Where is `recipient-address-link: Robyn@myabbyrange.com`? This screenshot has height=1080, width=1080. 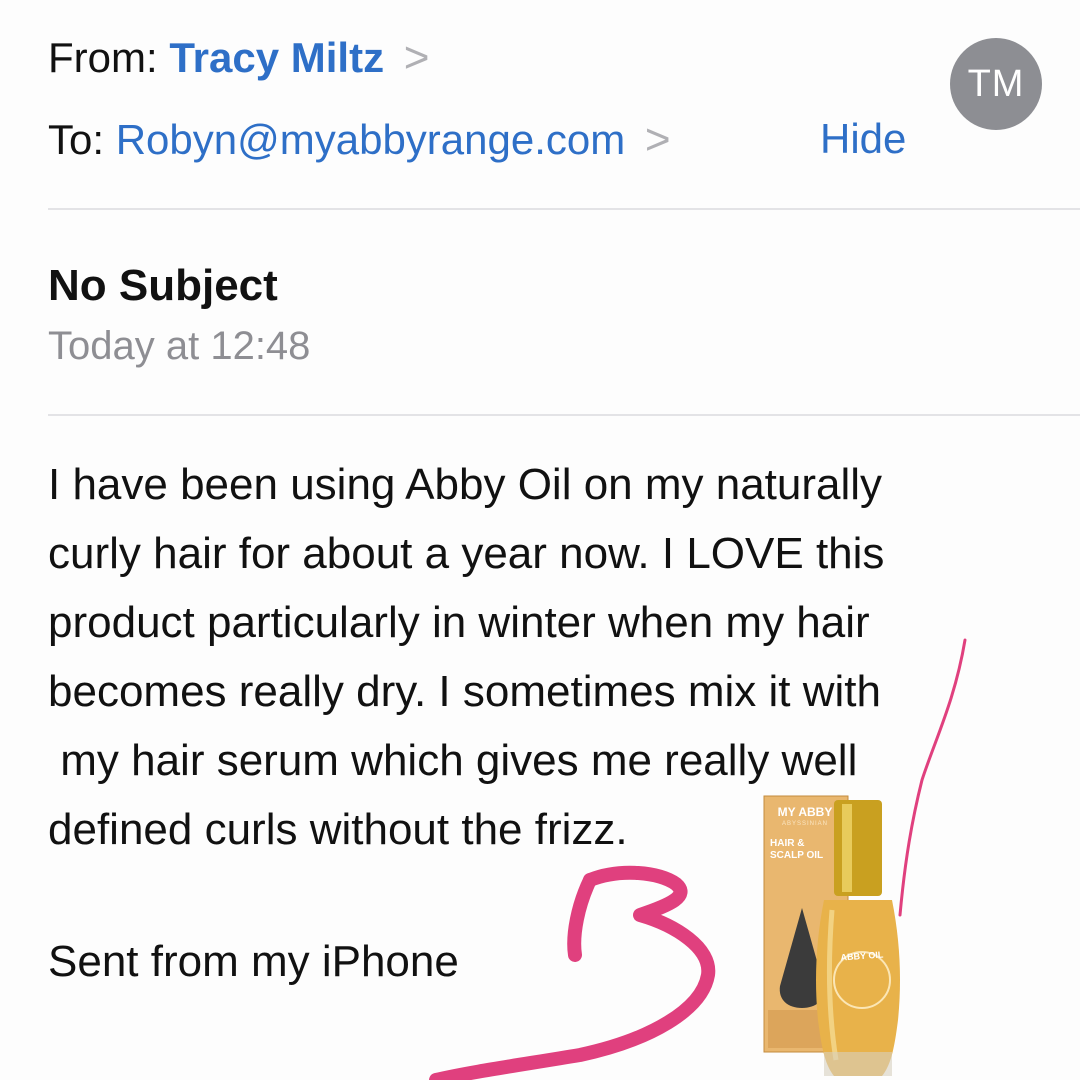
recipient-address-link: Robyn@myabbyrange.com is located at coordinates (371, 139).